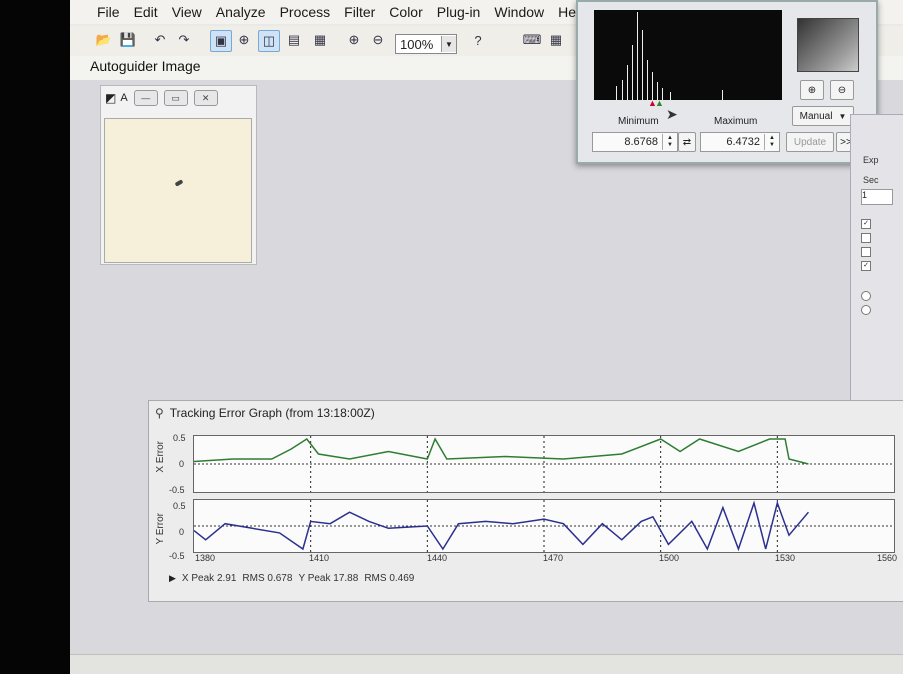 The image size is (903, 674). What do you see at coordinates (205, 98) in the screenshot?
I see `close-button: ✕` at bounding box center [205, 98].